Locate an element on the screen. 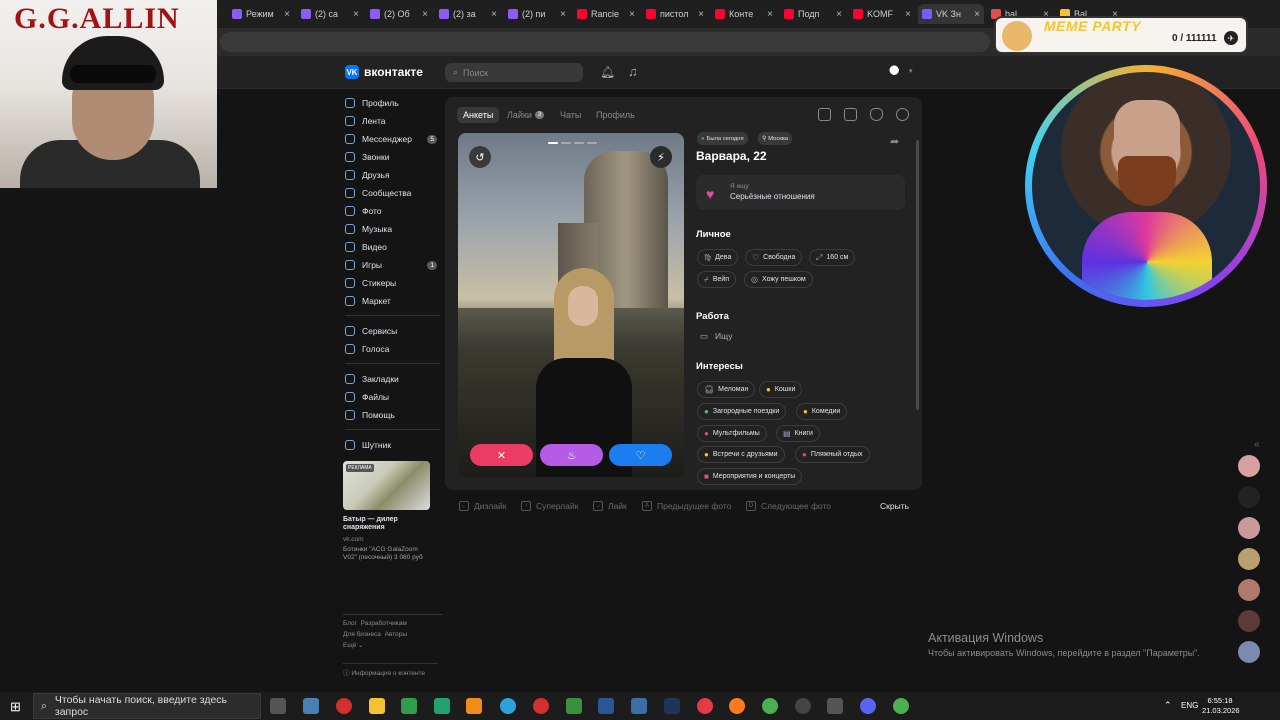 The image size is (1280, 720). footer-link-more: Ещё ⌄ is located at coordinates (353, 645).